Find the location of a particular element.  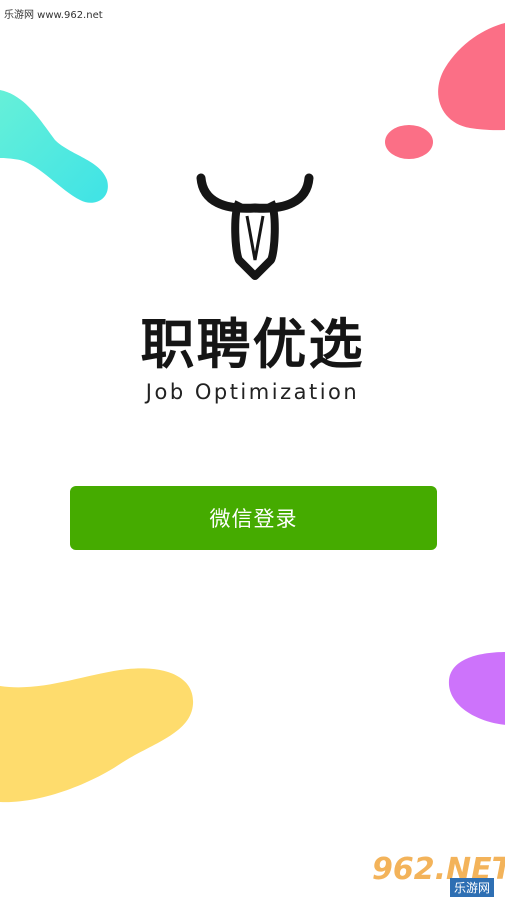

bull-tie-logo is located at coordinates (255, 226).